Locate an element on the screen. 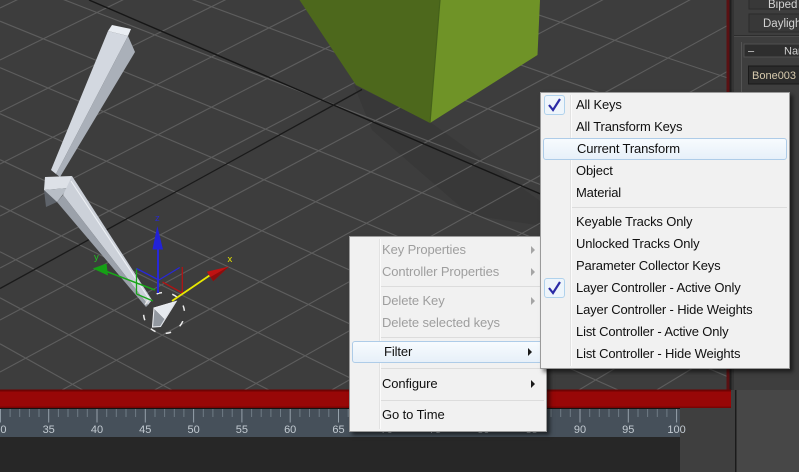  svg-text: 50 is located at coordinates (193, 430).